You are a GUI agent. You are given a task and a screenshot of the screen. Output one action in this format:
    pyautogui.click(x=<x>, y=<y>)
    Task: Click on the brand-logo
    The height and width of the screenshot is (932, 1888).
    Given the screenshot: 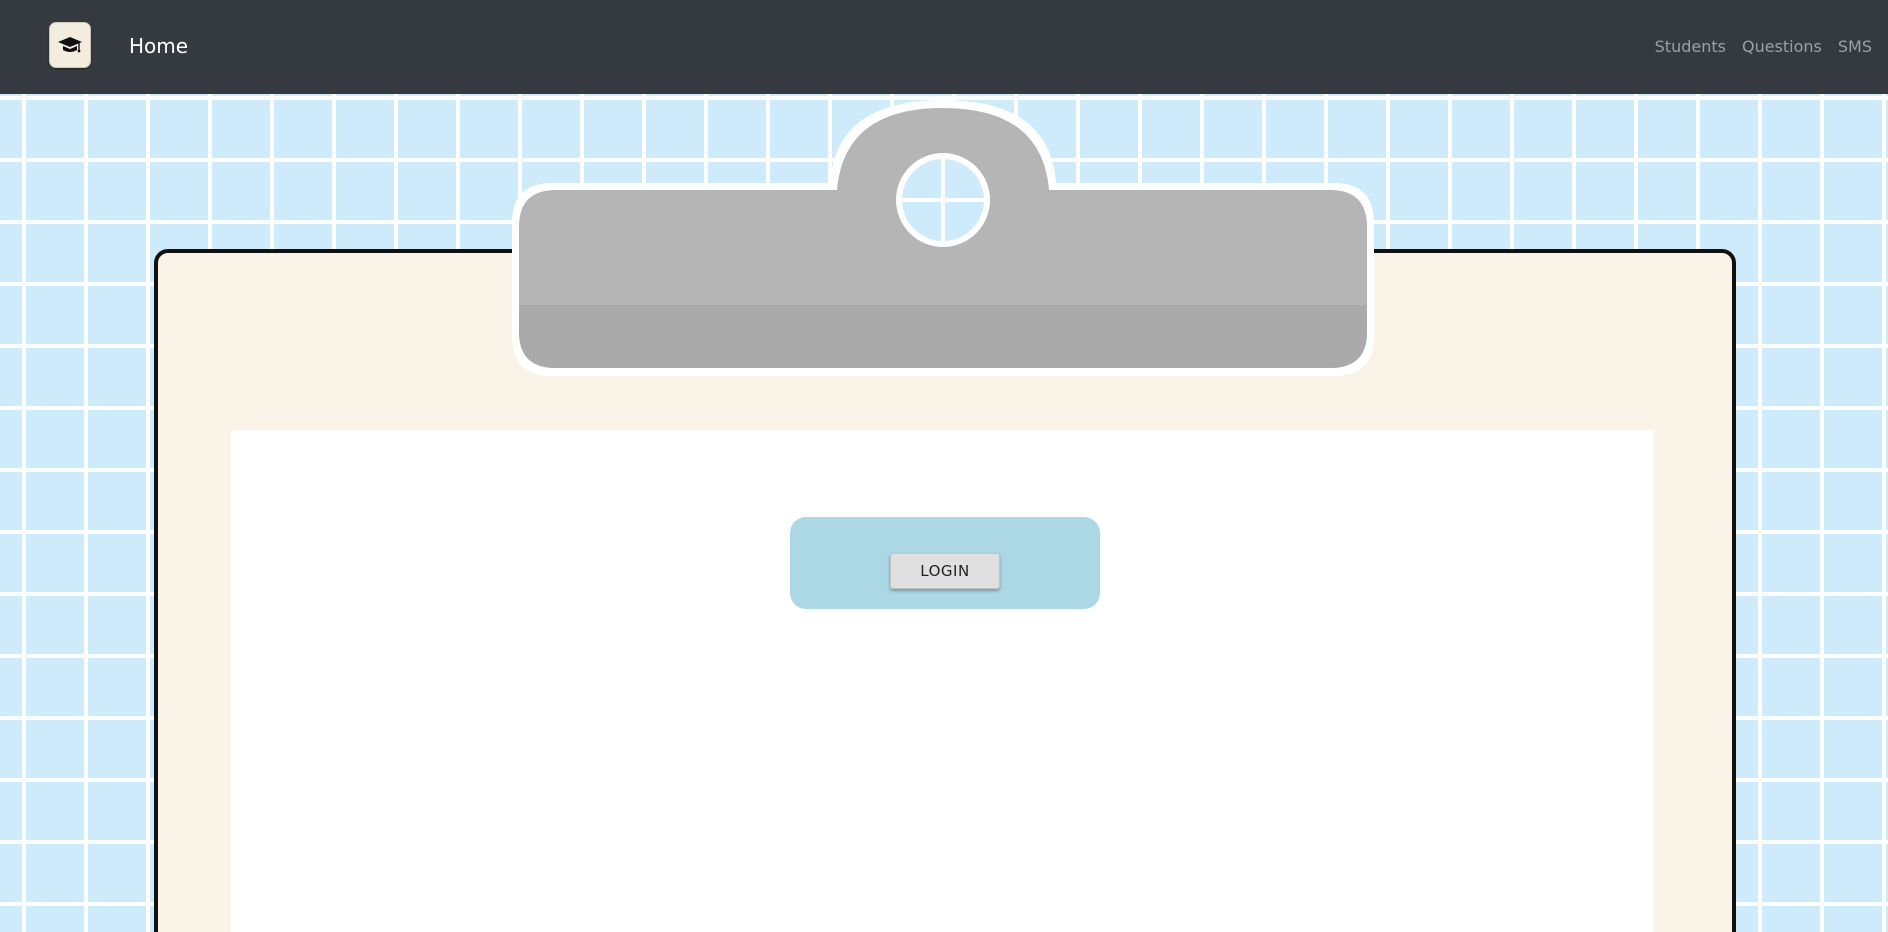 What is the action you would take?
    pyautogui.click(x=70, y=45)
    